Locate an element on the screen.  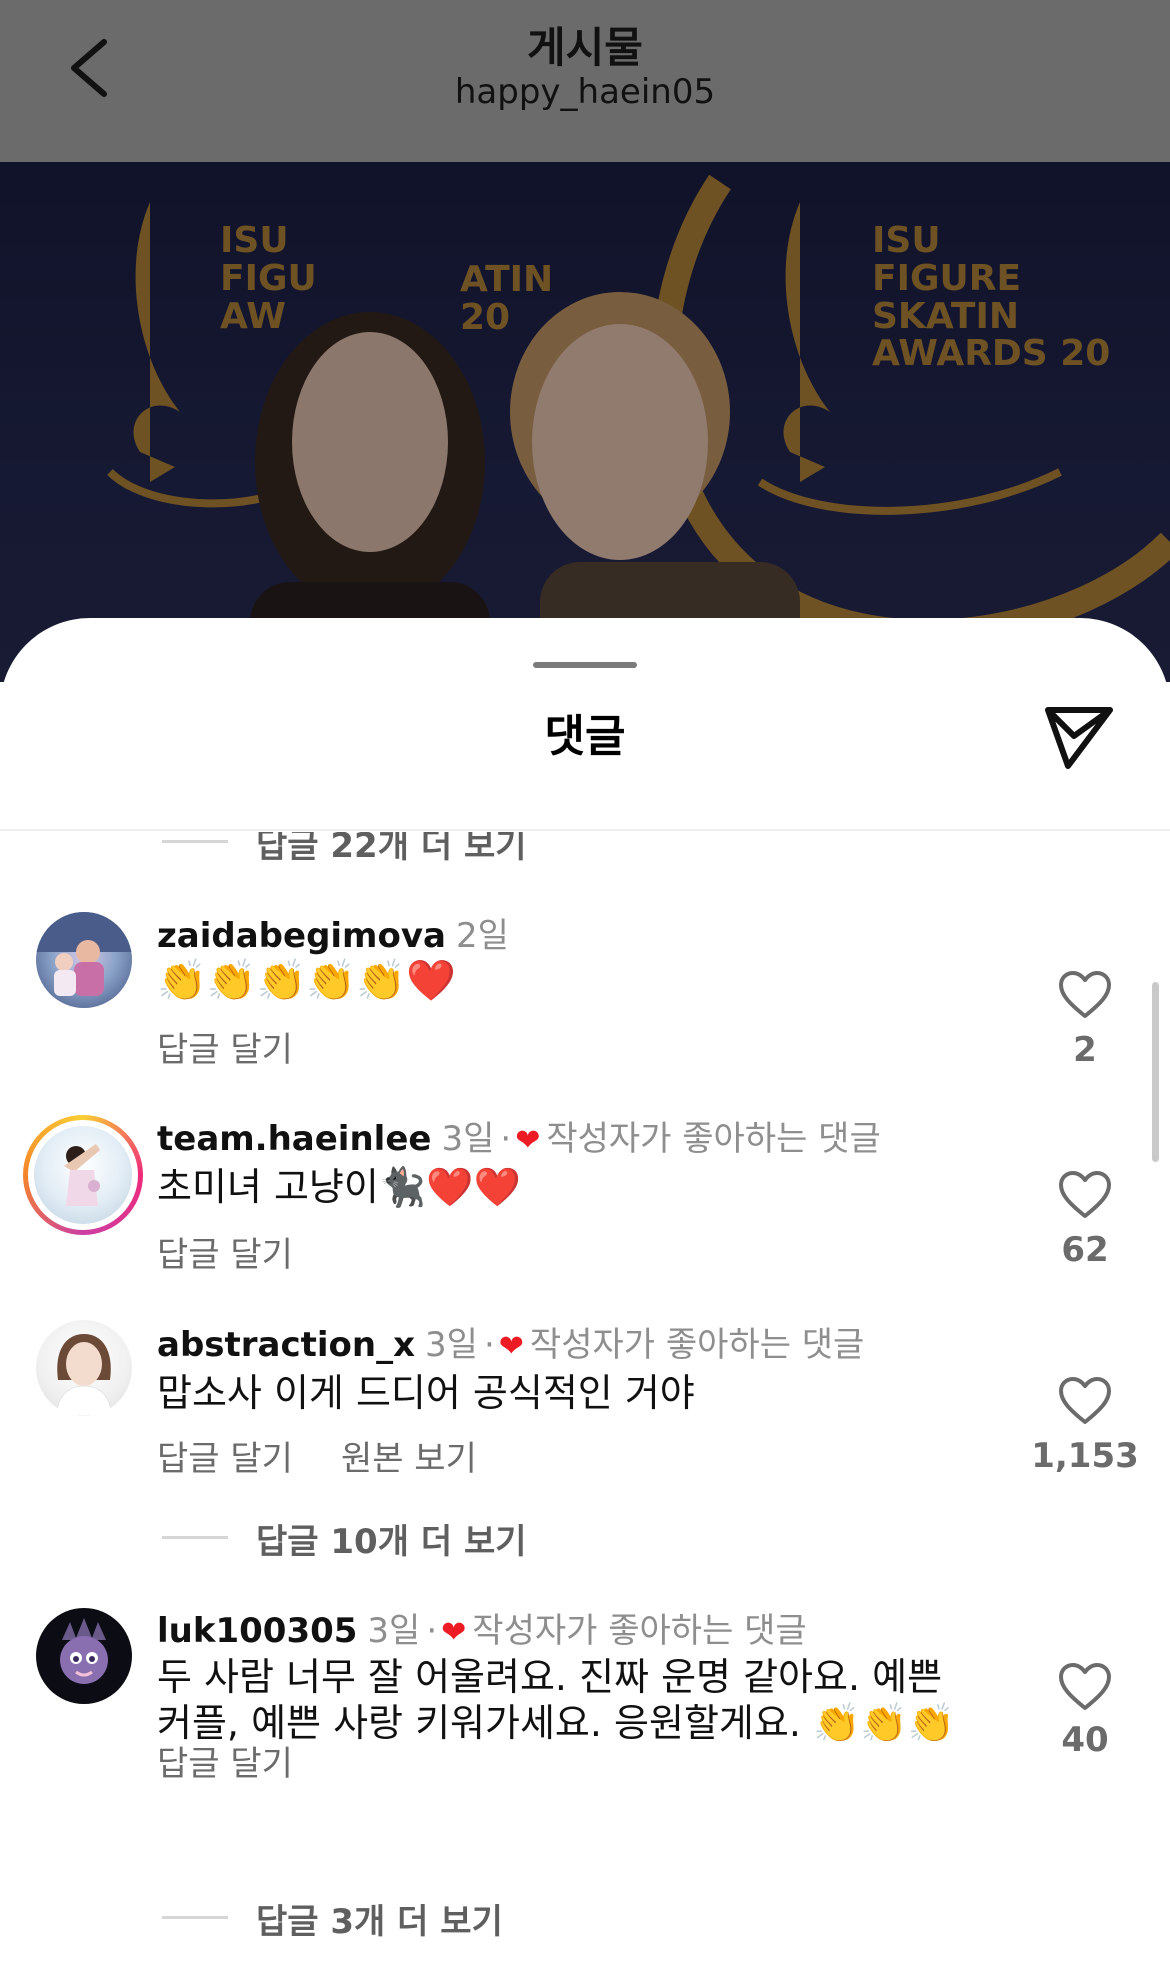
comment-username: team.haeinlee is located at coordinates (294, 1139).